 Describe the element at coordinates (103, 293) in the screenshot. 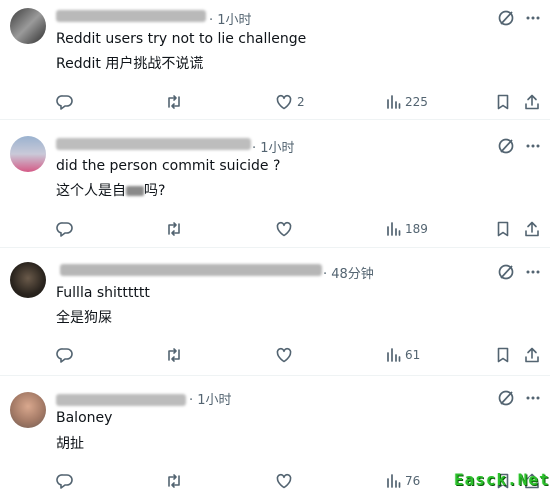

I see `reply-text-en: Fullla shitttttt` at that location.